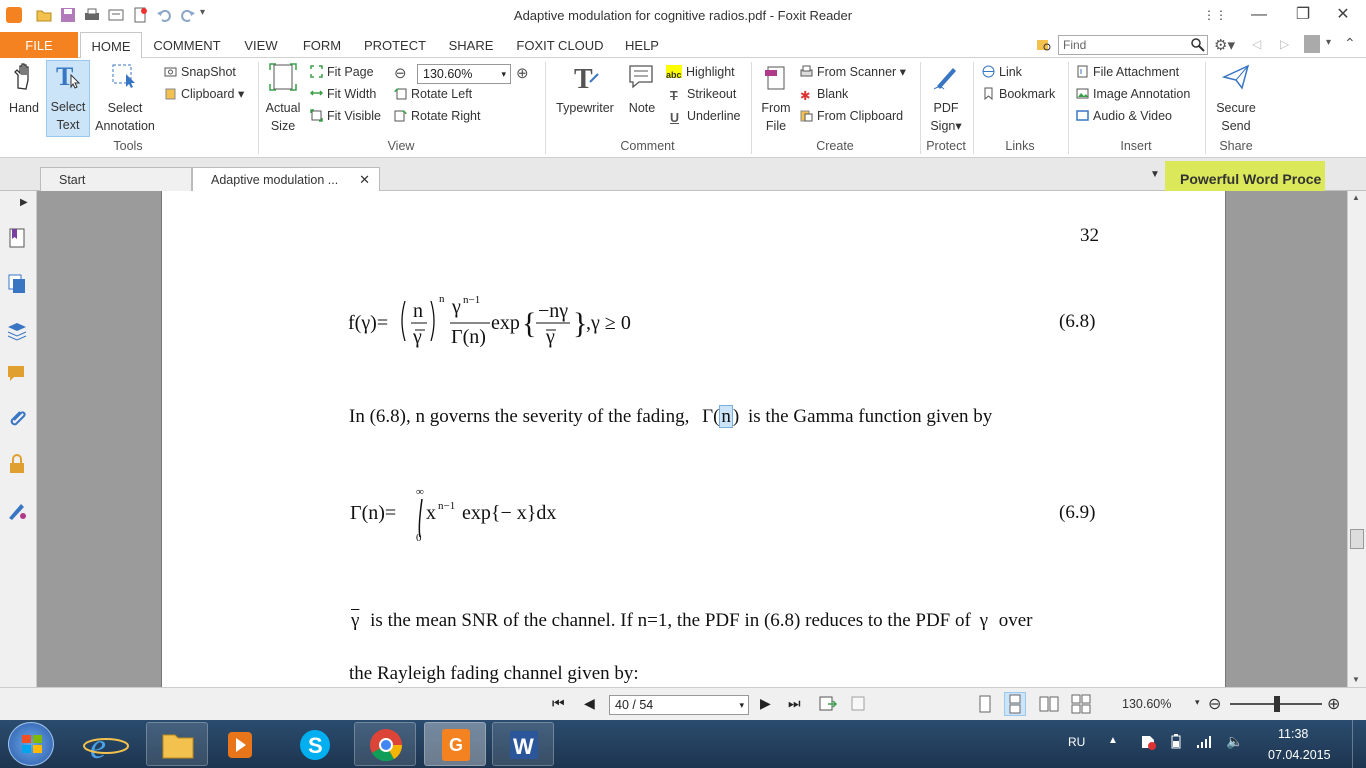 The image size is (1366, 768). I want to click on tab-view: VIEW, so click(261, 45).